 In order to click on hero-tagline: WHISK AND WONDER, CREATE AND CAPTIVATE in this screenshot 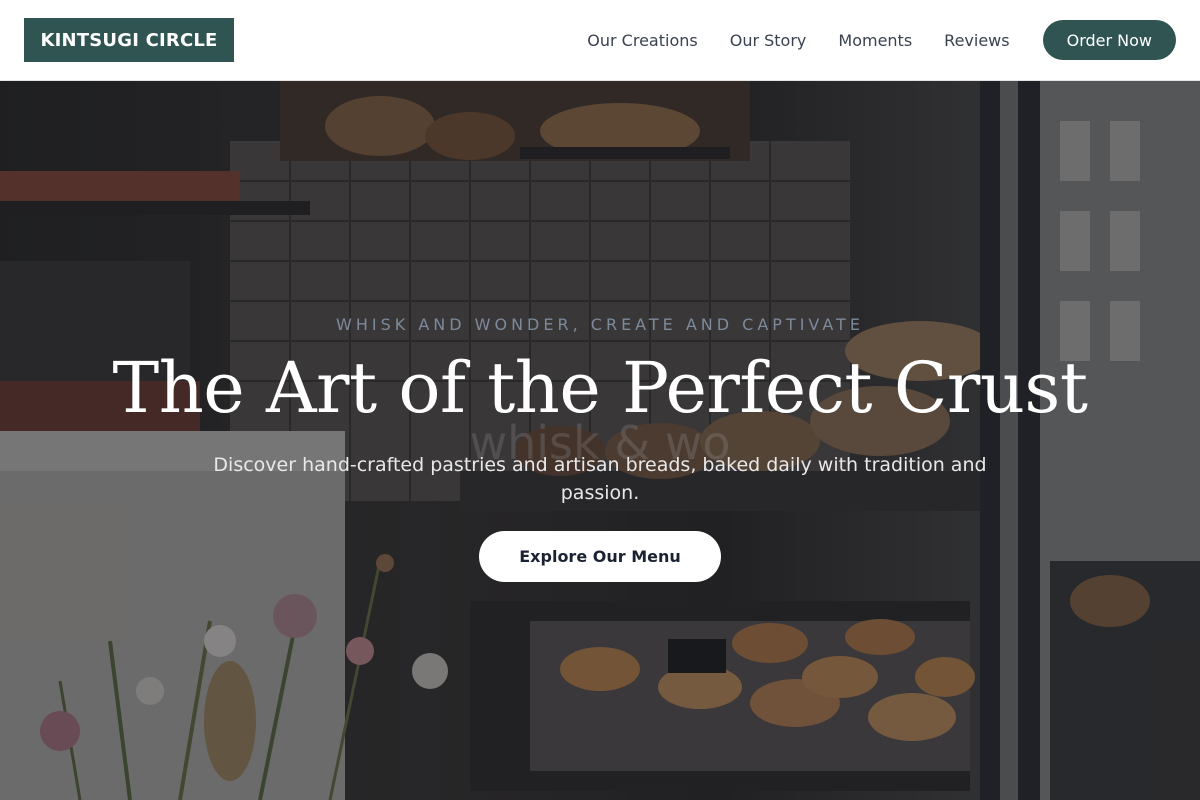, I will do `click(600, 324)`.